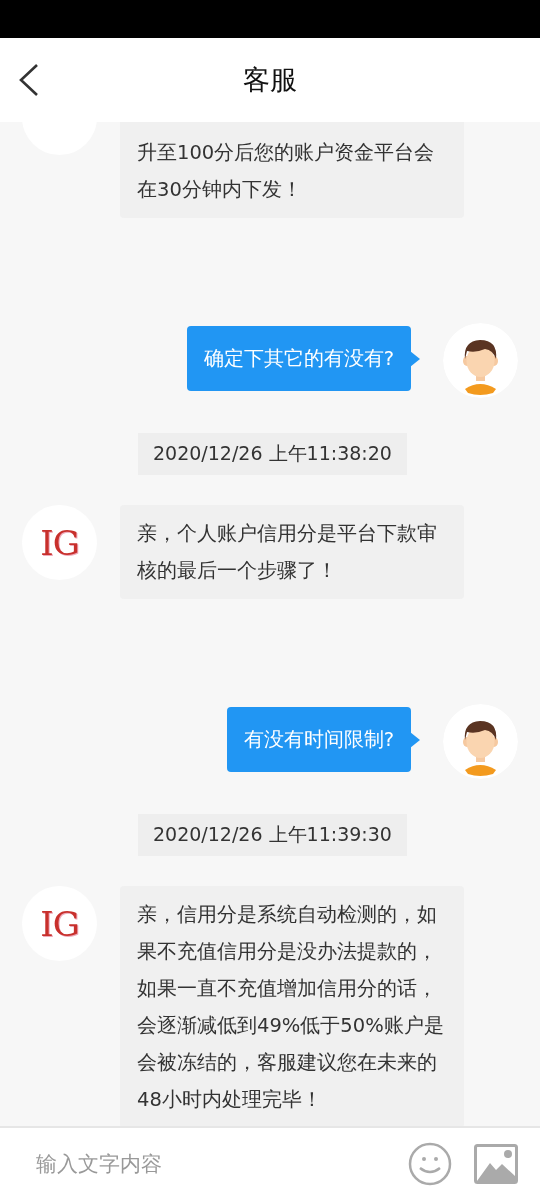 The height and width of the screenshot is (1200, 540). Describe the element at coordinates (292, 170) in the screenshot. I see `message-bubble: 升至100分后您的账户资金平台会在30分钟内下发！` at that location.